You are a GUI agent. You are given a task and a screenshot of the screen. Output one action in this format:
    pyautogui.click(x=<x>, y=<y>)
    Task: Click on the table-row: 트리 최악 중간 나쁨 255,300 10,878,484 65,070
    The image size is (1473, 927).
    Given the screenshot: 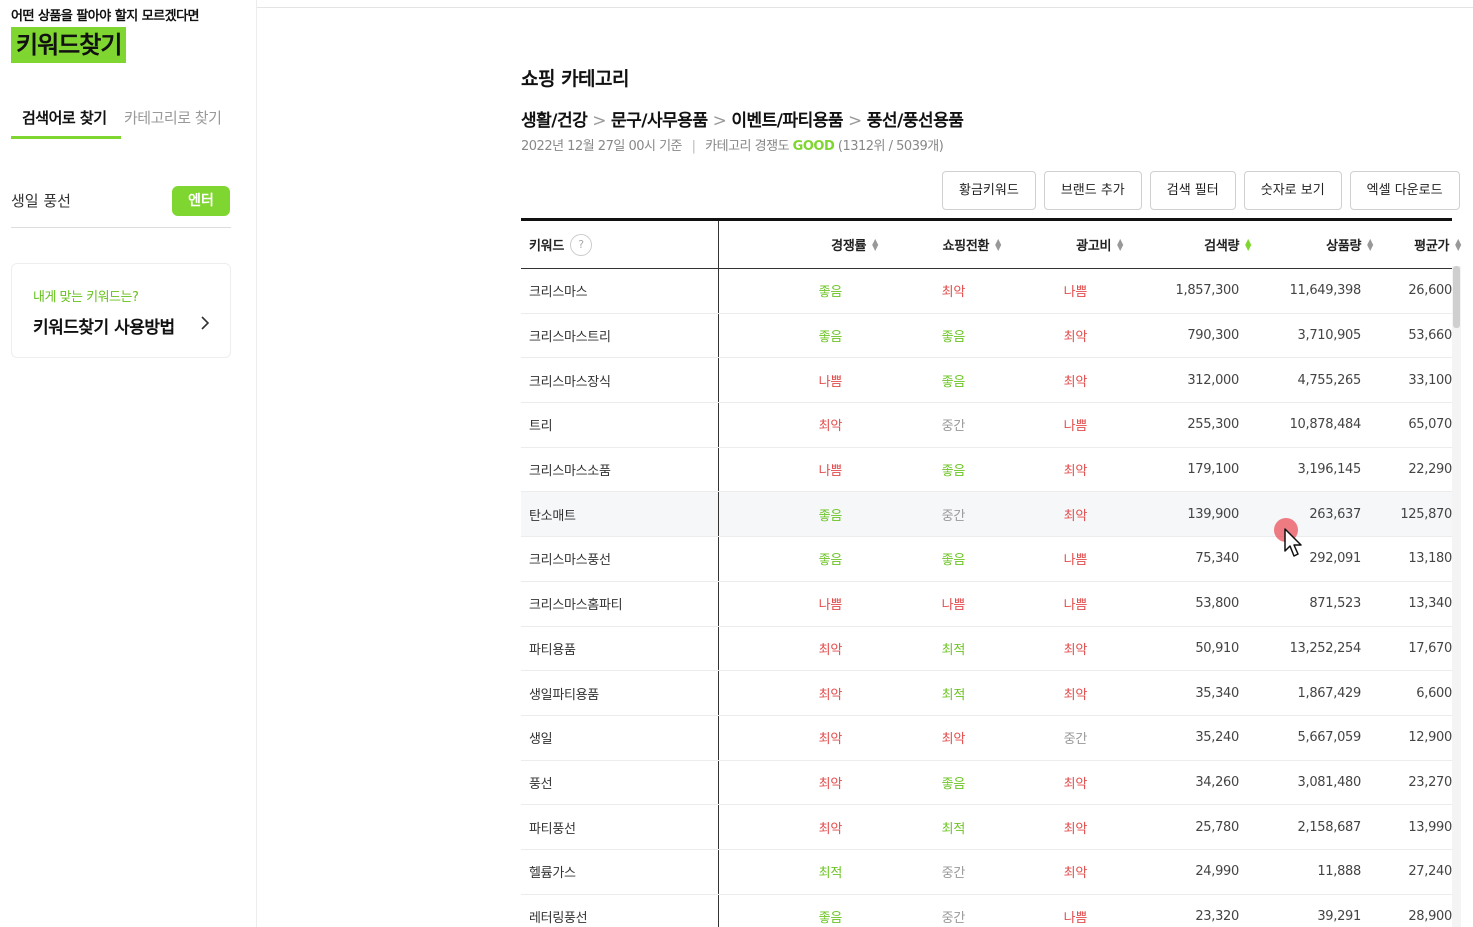 What is the action you would take?
    pyautogui.click(x=986, y=425)
    